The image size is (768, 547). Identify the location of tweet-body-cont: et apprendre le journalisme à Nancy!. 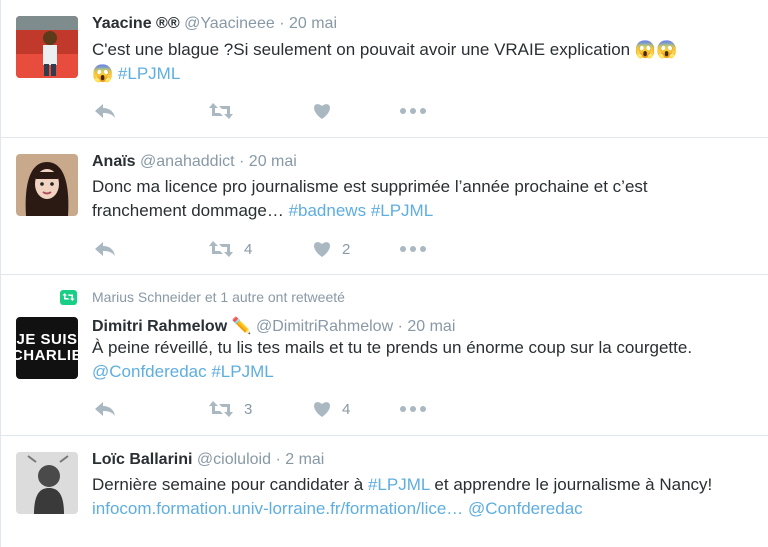
(573, 484).